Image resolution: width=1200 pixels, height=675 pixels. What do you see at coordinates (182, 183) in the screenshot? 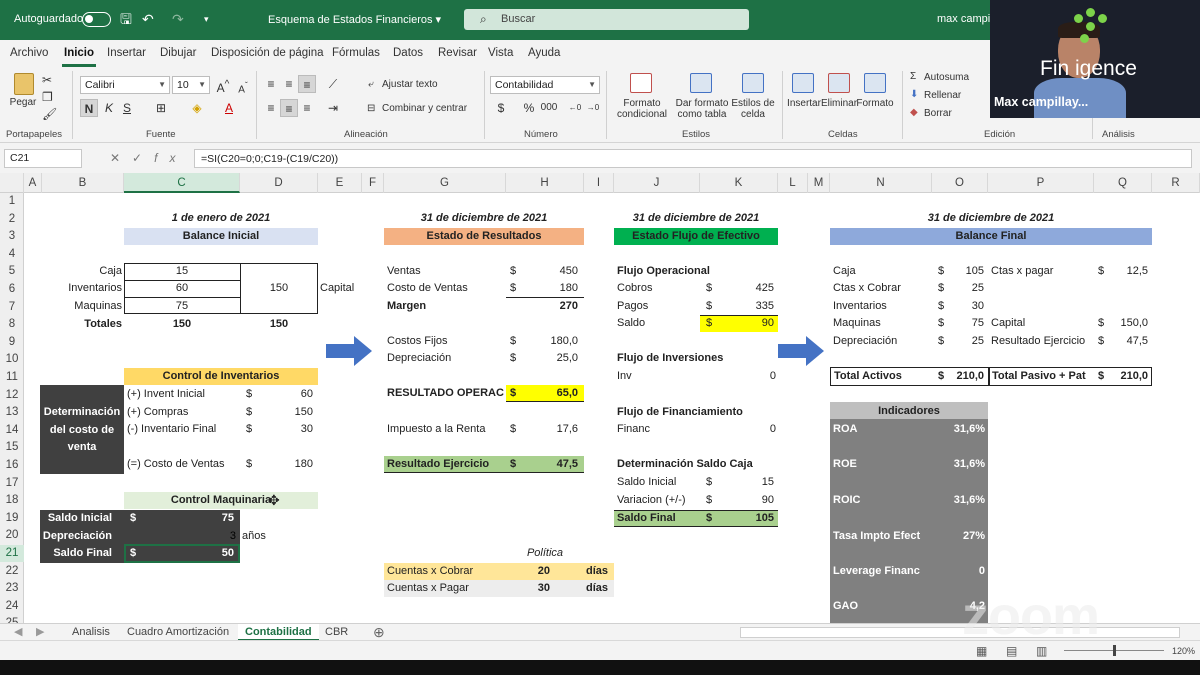
I see `col-header: C` at bounding box center [182, 183].